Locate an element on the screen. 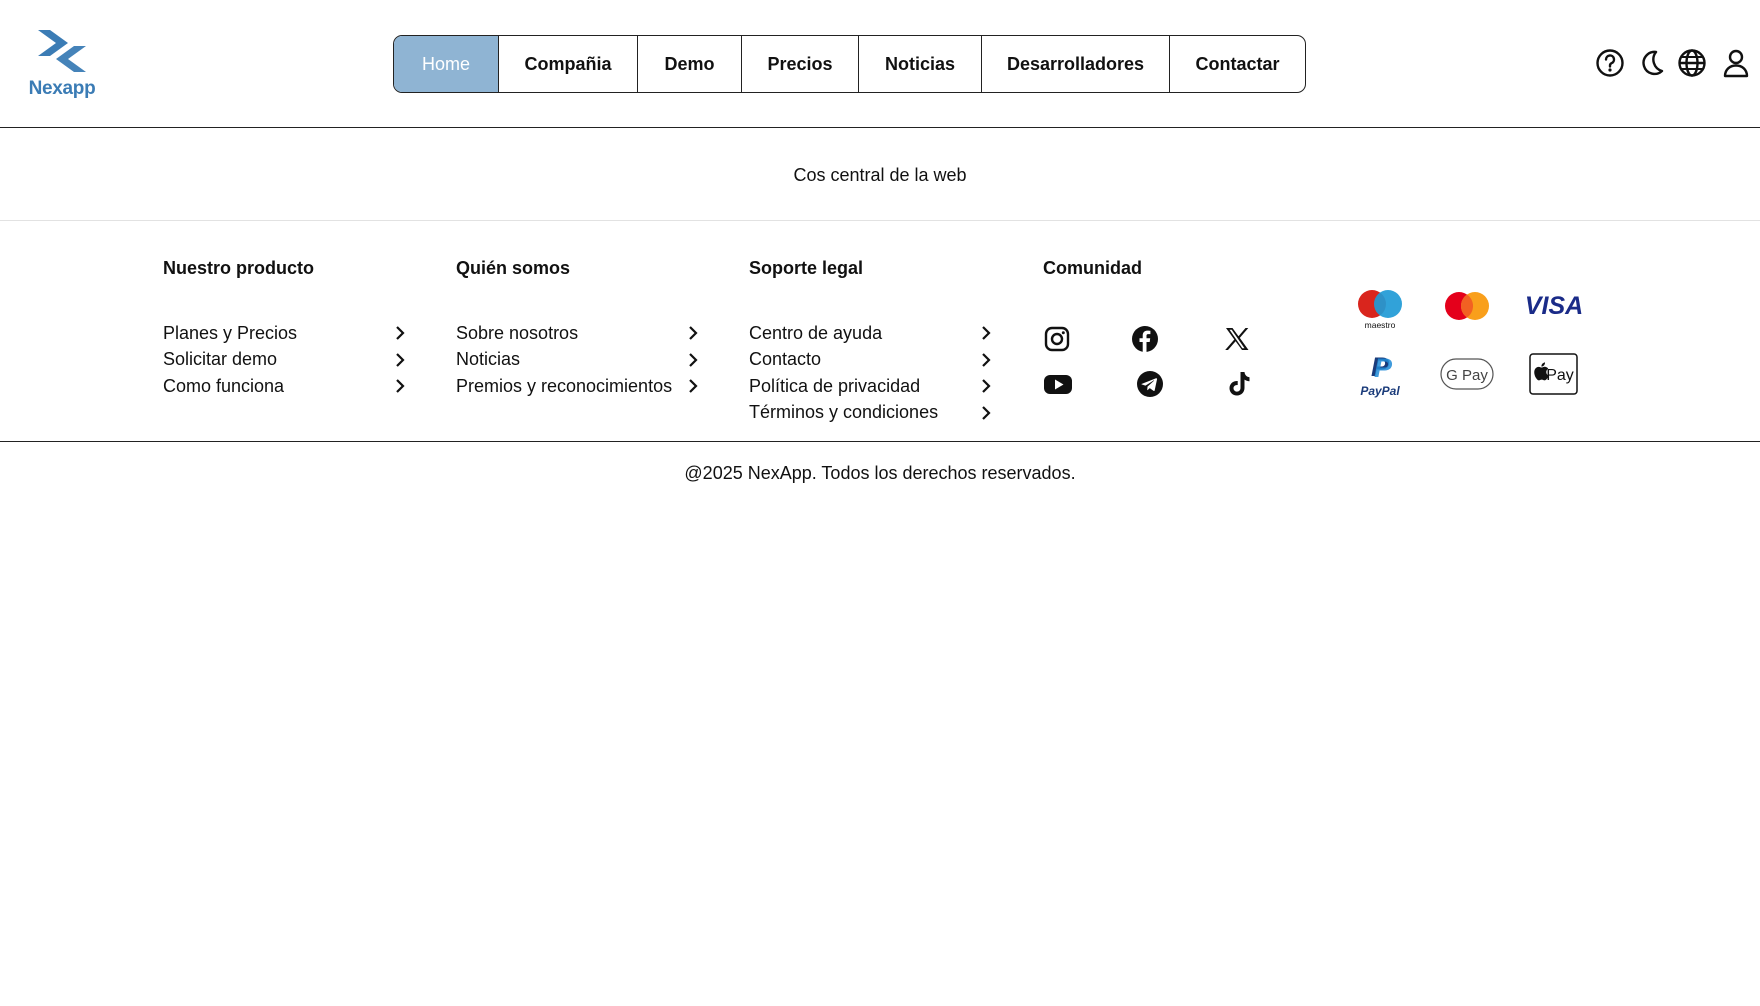  youtube-icon is located at coordinates (1058, 384).